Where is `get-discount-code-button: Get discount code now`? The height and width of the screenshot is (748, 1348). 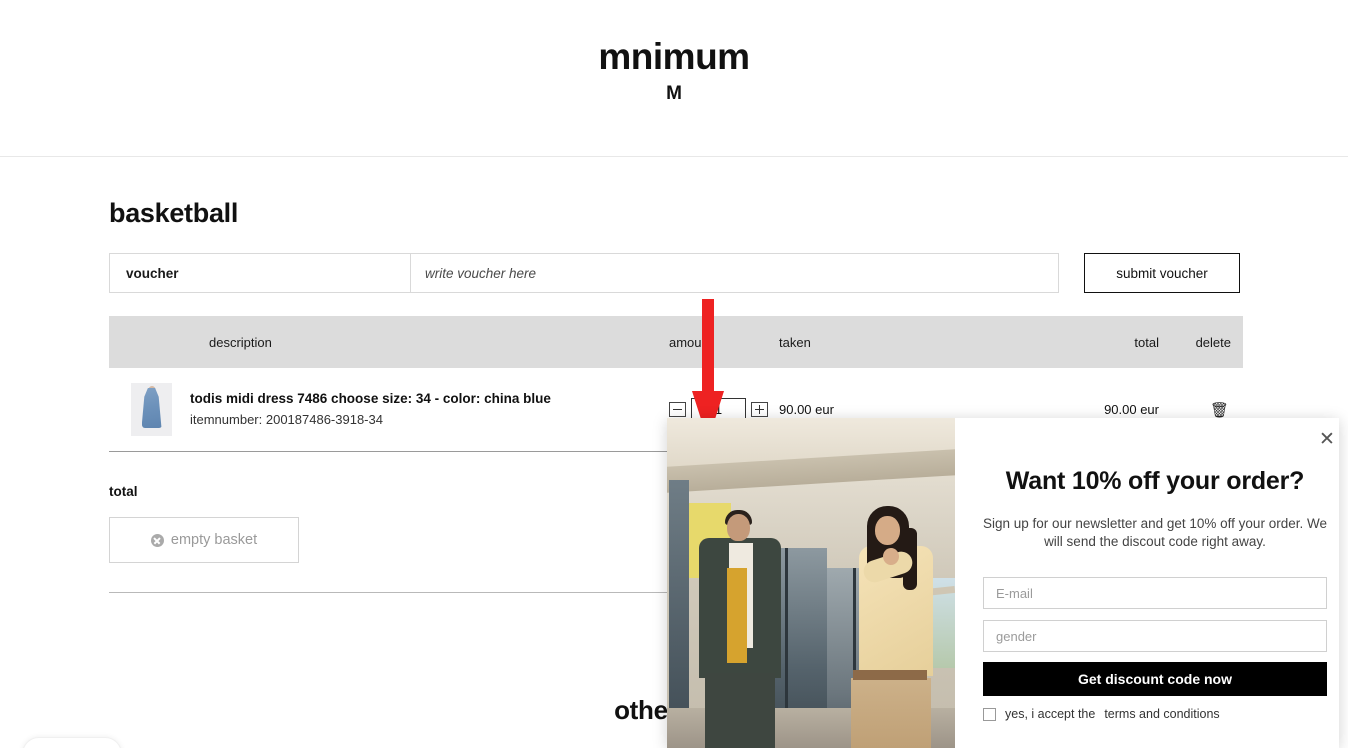 get-discount-code-button: Get discount code now is located at coordinates (1155, 679).